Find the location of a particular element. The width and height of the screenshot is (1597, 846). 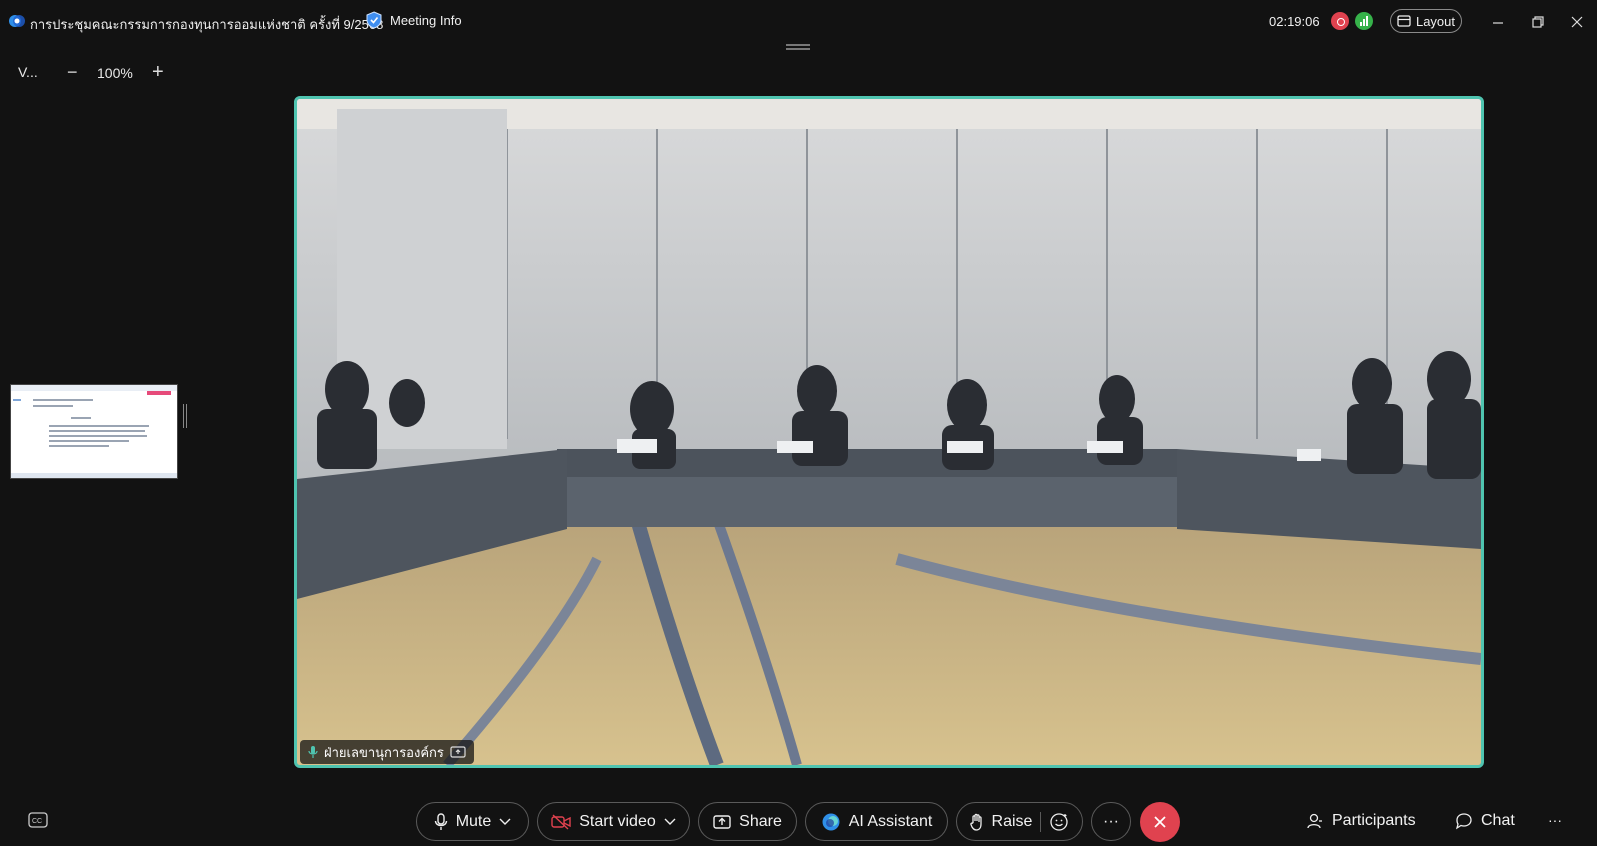

participant-name-tag: ฝ่ายเลขานุการองค์กร is located at coordinates (387, 752).